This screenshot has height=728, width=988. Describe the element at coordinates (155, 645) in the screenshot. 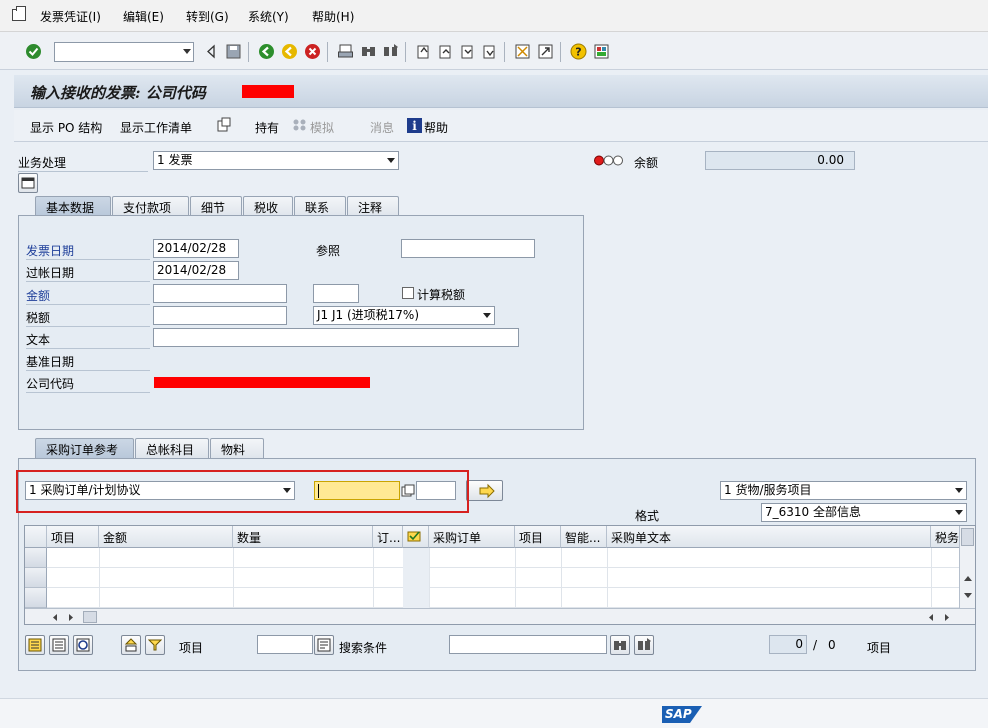

I see `filter-button` at that location.